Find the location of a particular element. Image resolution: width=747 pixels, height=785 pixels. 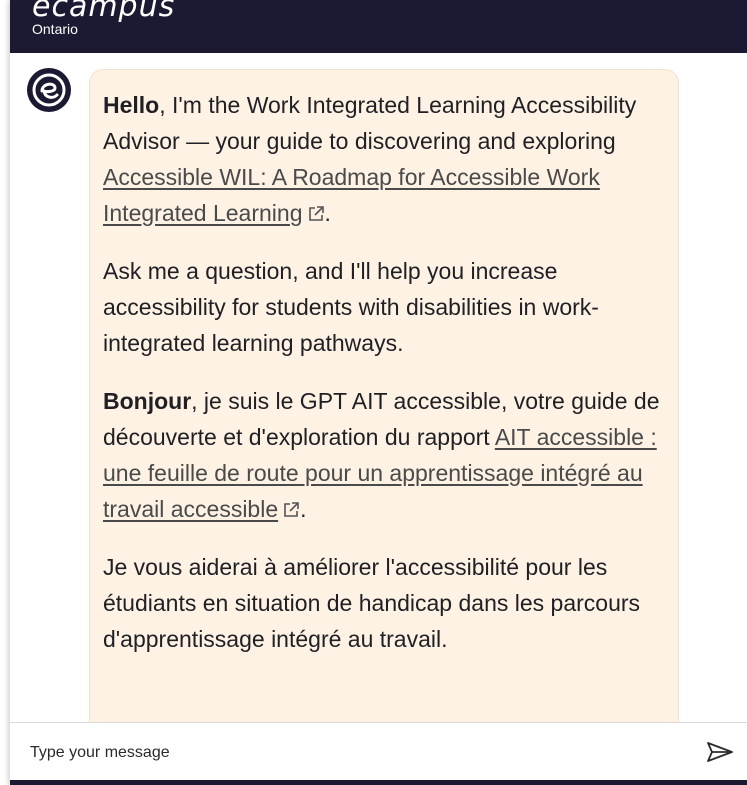

message-composer is located at coordinates (378, 753).